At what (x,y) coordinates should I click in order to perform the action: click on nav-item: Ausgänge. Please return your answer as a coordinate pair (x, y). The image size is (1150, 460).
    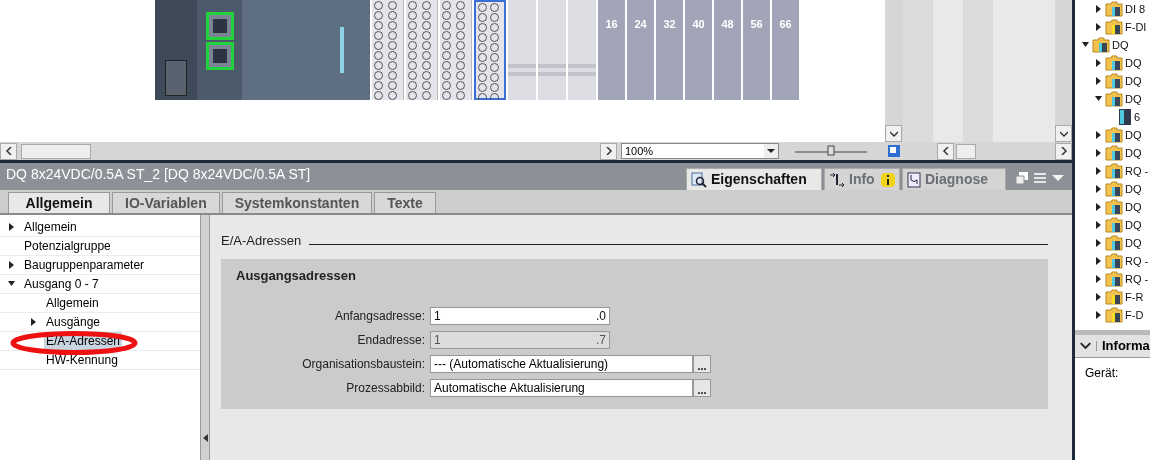
    Looking at the image, I should click on (73, 322).